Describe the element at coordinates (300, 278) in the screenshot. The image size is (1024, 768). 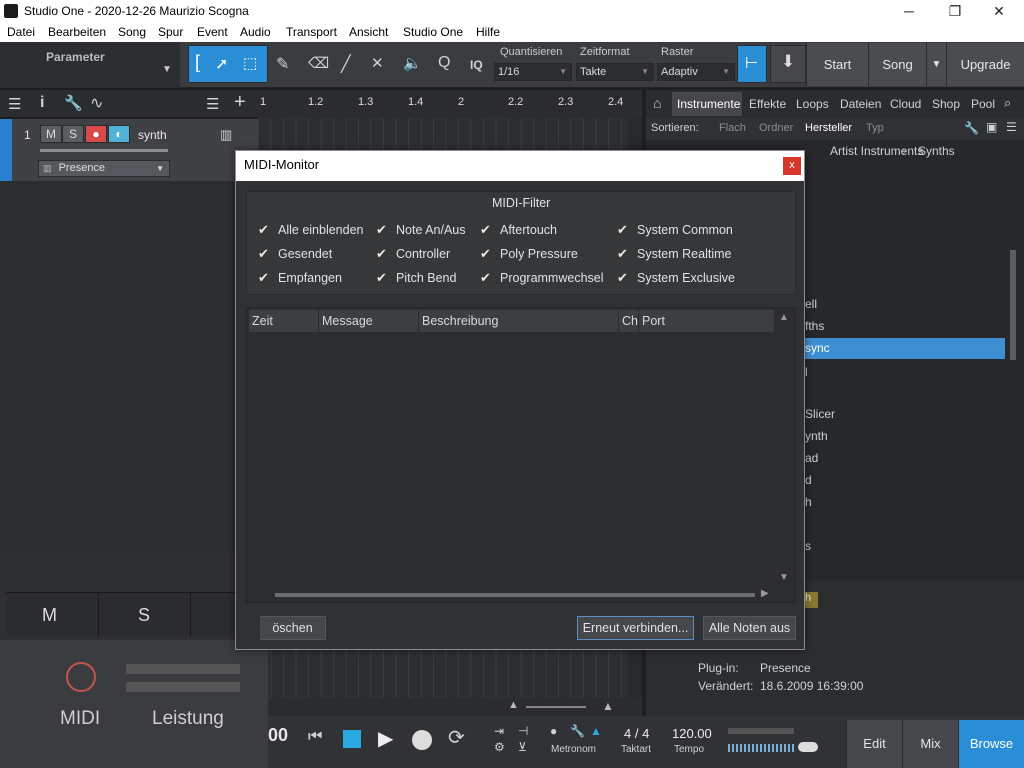
I see `filter-empfangen: ✔ Empfangen` at that location.